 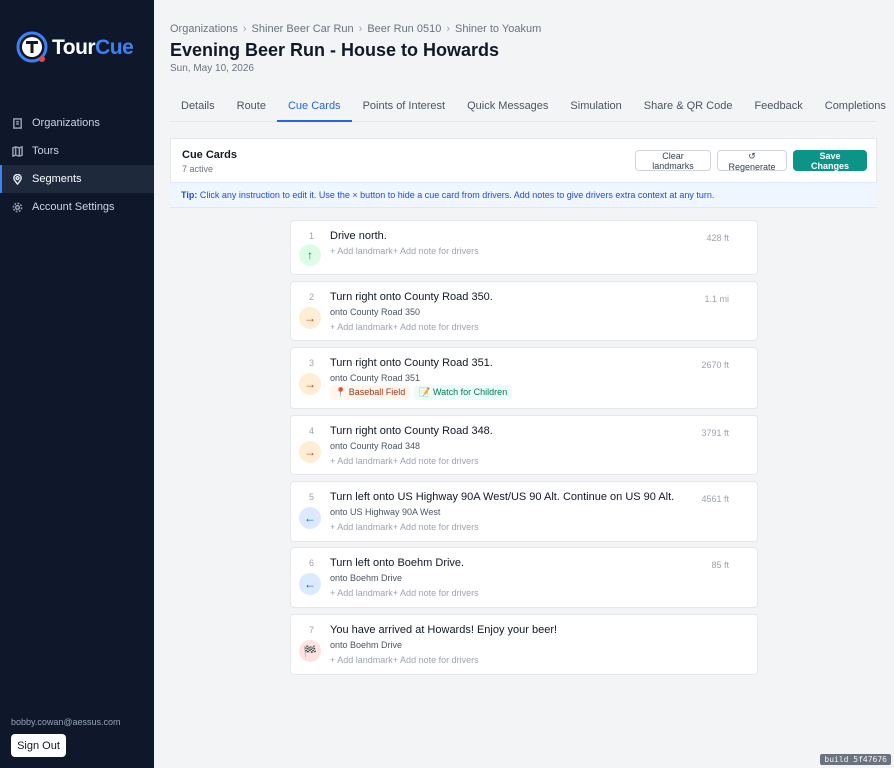 I want to click on logo: TourCue, so click(x=75, y=48).